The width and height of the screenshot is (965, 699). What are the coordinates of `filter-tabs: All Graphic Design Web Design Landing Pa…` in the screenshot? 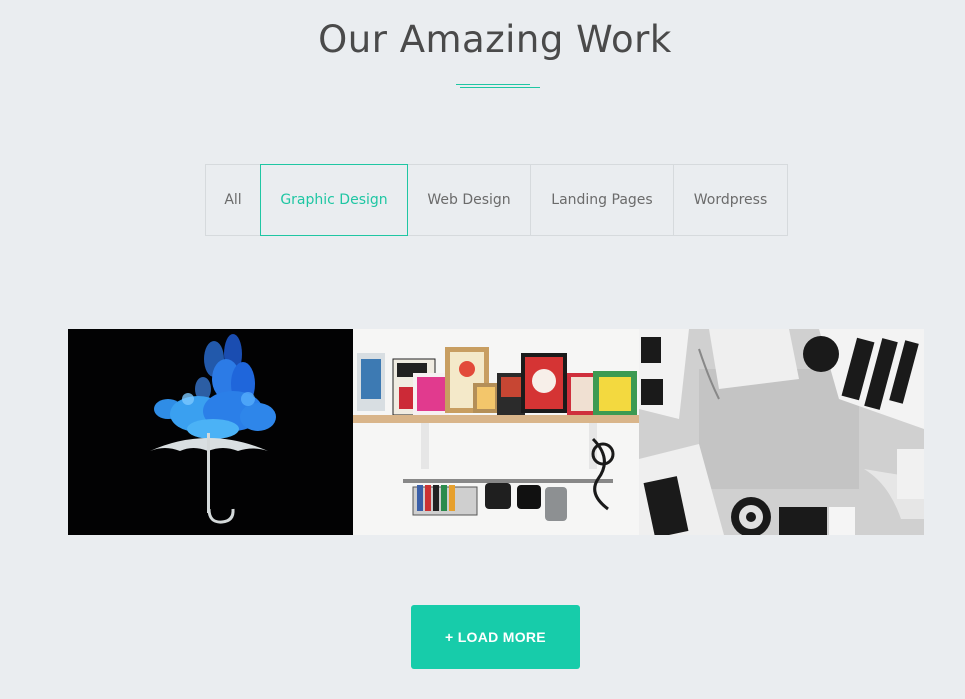 It's located at (496, 200).